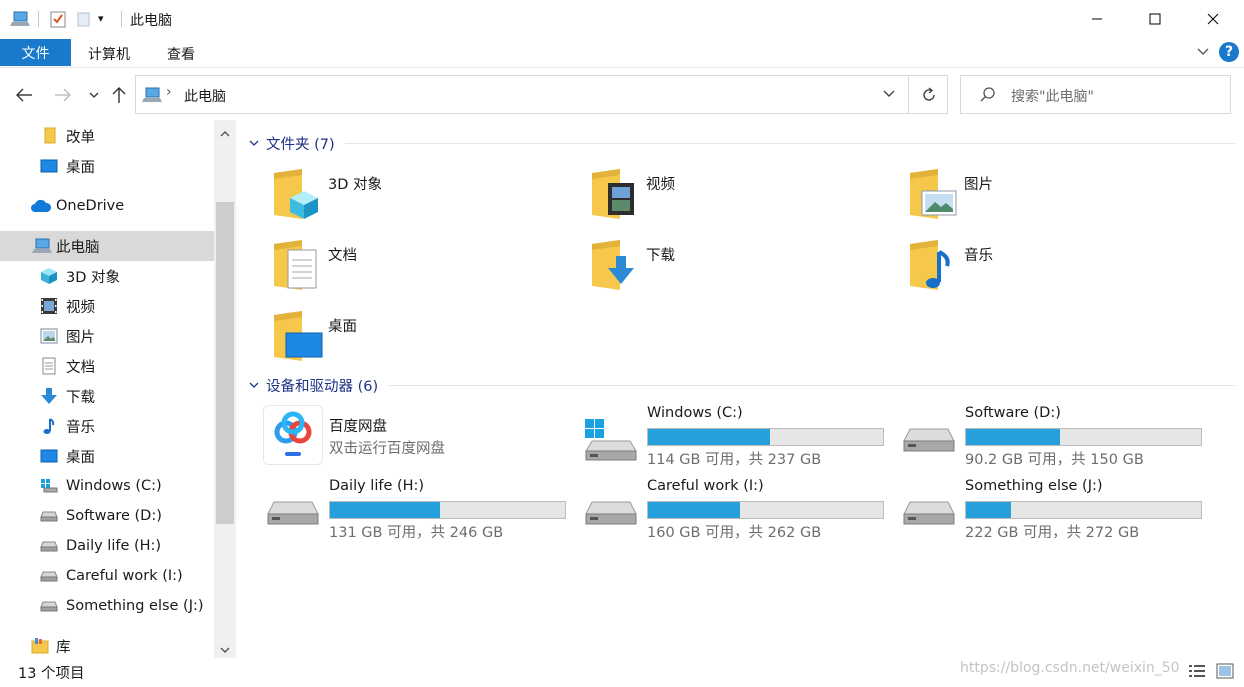  What do you see at coordinates (107, 516) in the screenshot?
I see `sidebar-item-drive-d: Software (D:)` at bounding box center [107, 516].